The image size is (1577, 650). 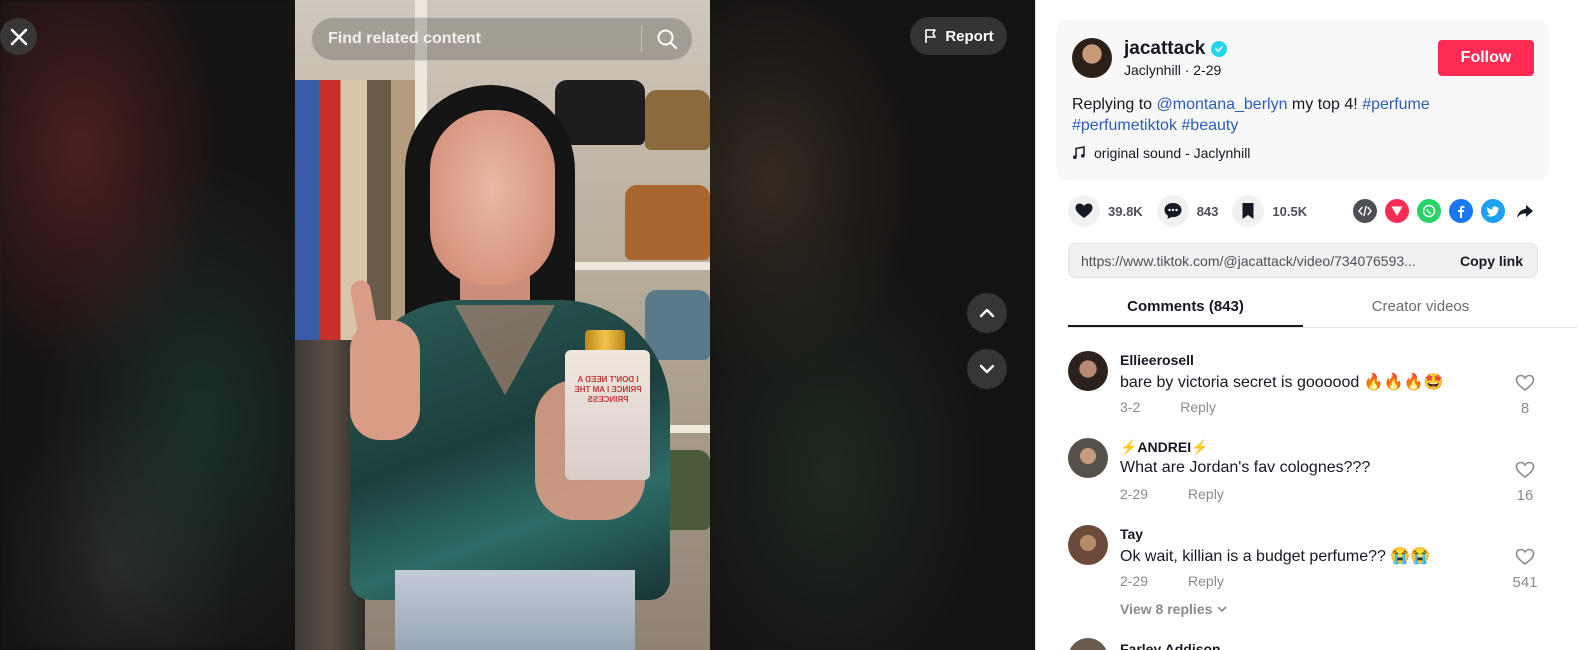 I want to click on verified-badge-icon, so click(x=1219, y=49).